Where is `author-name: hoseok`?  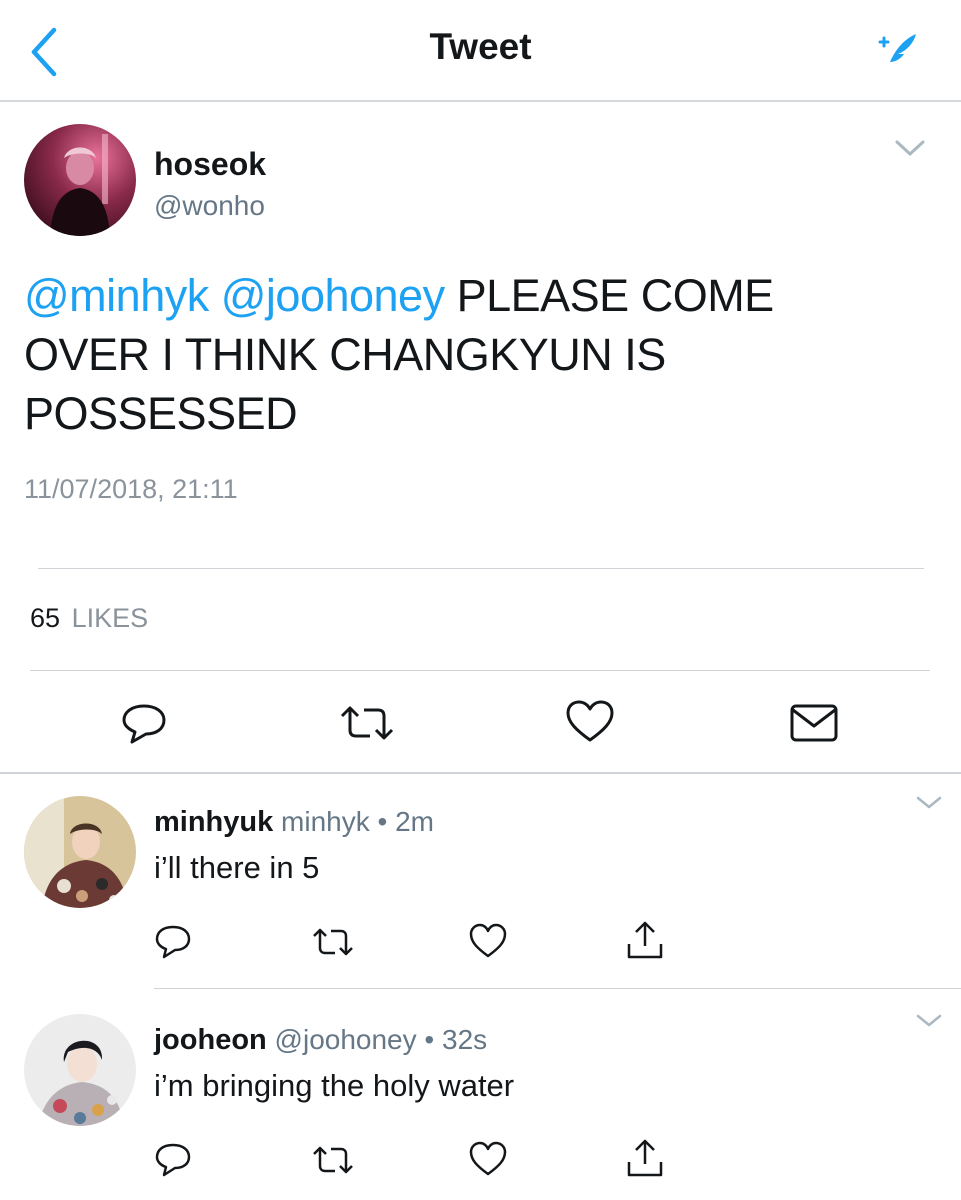 author-name: hoseok is located at coordinates (210, 164).